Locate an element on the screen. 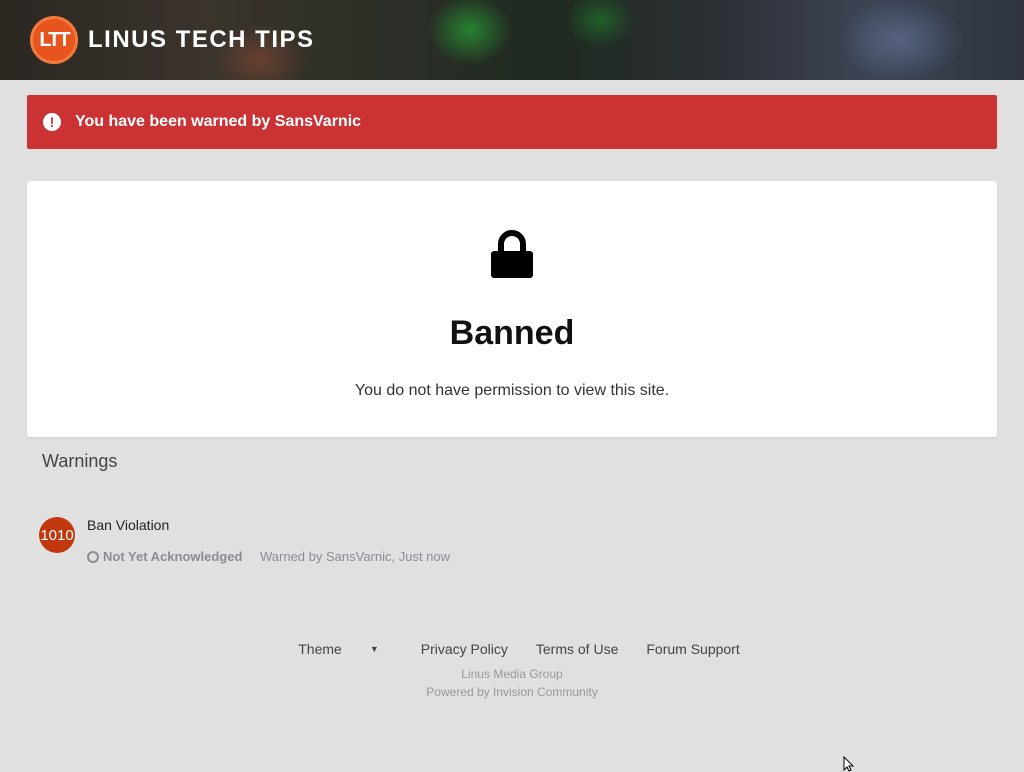 This screenshot has width=1024, height=772. theme-menu: Theme ▼ is located at coordinates (338, 649).